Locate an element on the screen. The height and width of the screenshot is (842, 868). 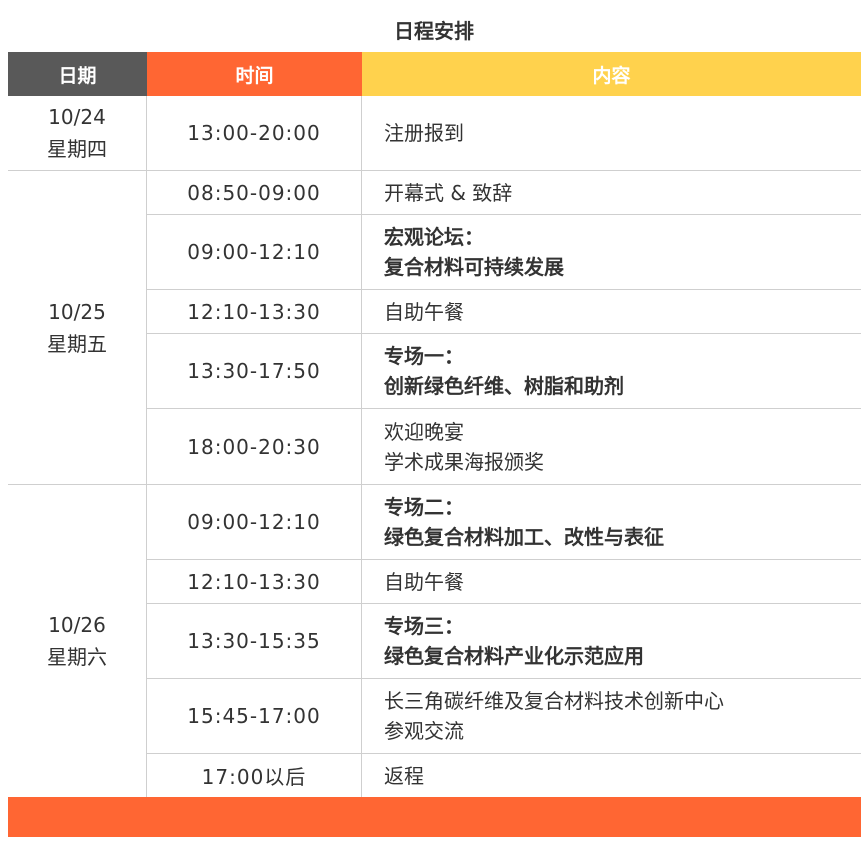
content-line: 返程 is located at coordinates (404, 775).